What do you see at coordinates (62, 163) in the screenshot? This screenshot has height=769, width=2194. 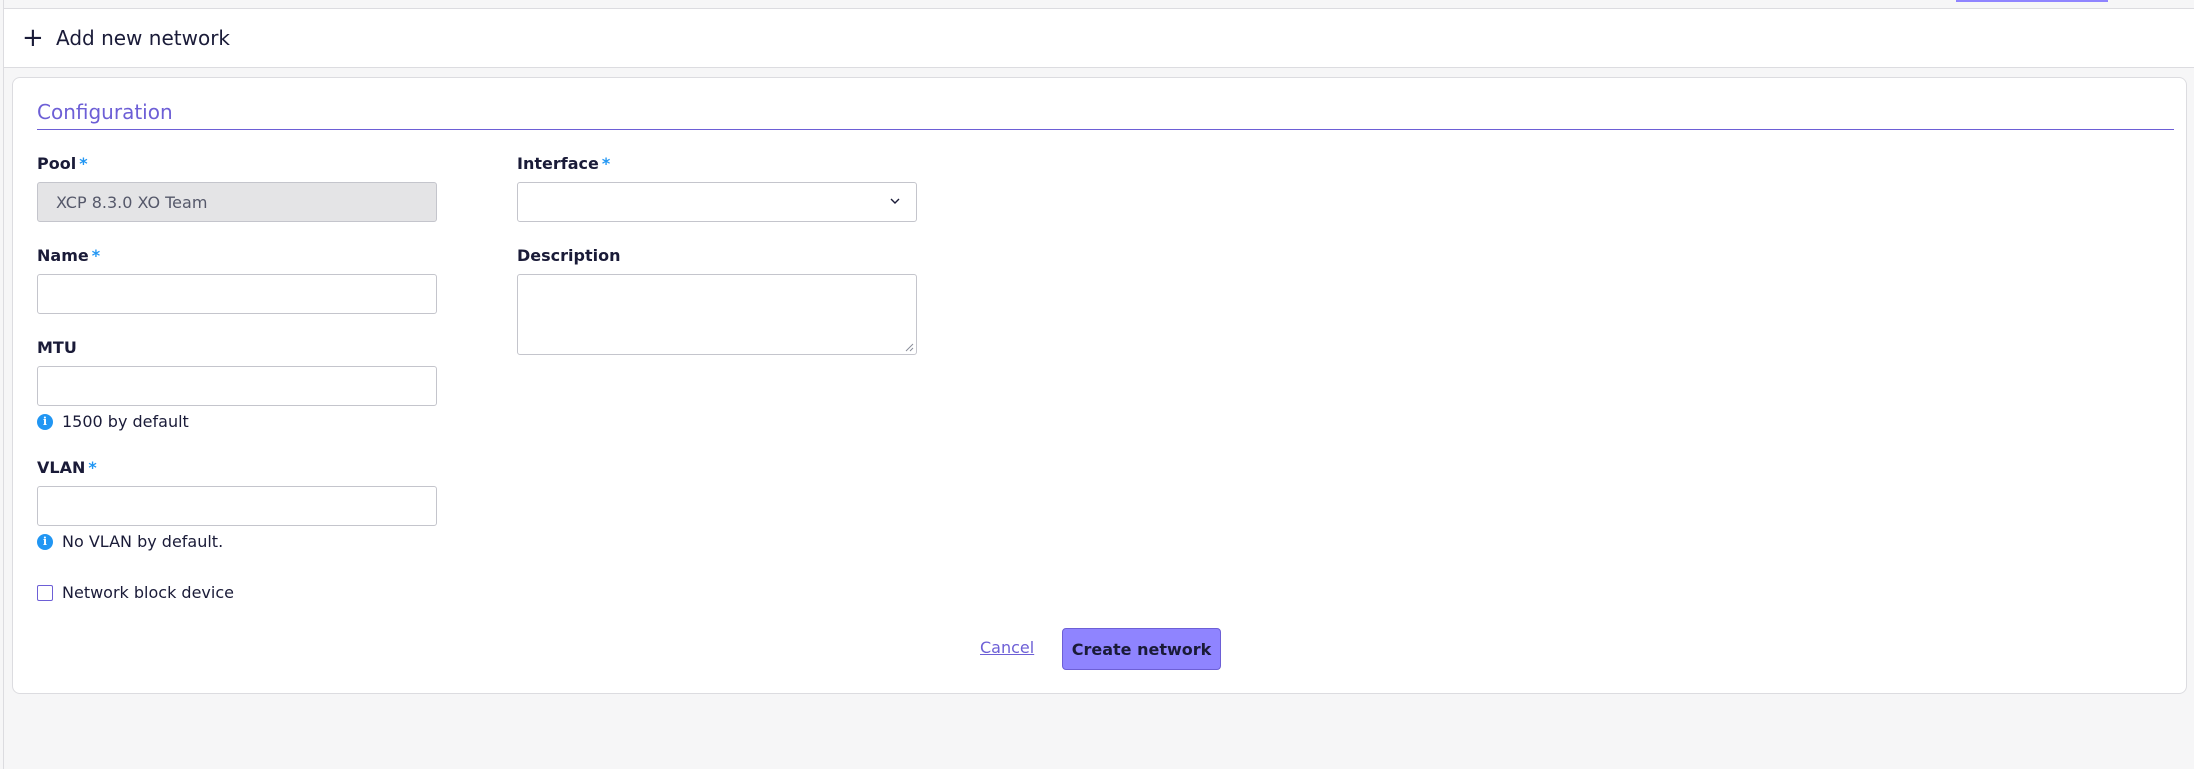 I see `pool-label: Pool *` at bounding box center [62, 163].